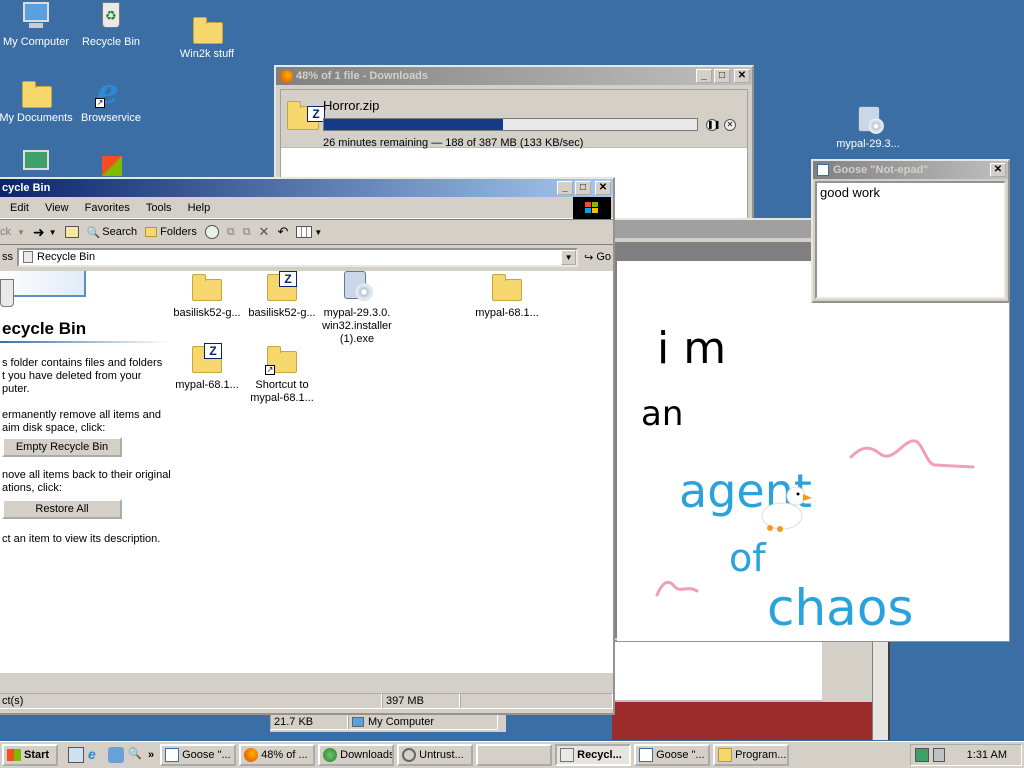 The width and height of the screenshot is (1024, 768). Describe the element at coordinates (264, 232) in the screenshot. I see `delete-button: ✕` at that location.